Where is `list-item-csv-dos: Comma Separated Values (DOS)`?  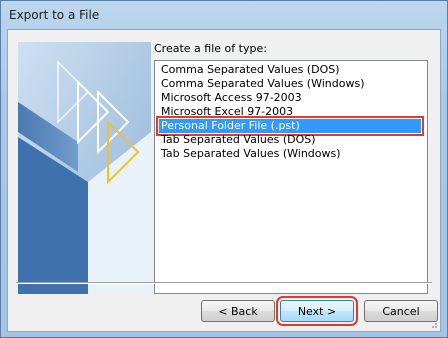
list-item-csv-dos: Comma Separated Values (DOS) is located at coordinates (250, 70).